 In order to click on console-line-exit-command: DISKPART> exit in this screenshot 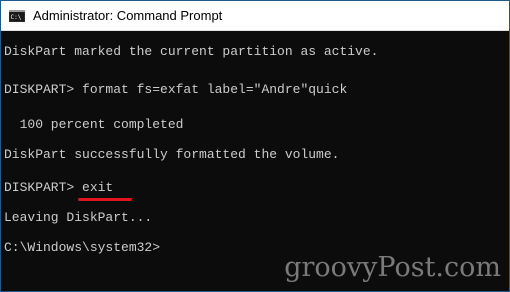, I will do `click(59, 187)`.